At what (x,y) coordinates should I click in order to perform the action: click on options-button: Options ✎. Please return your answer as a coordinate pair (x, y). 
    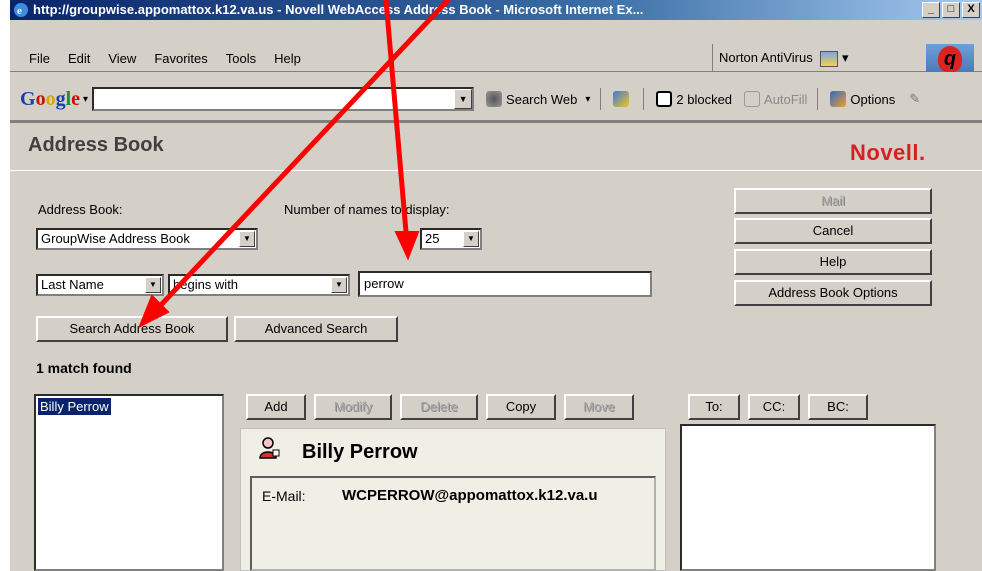
    Looking at the image, I should click on (875, 99).